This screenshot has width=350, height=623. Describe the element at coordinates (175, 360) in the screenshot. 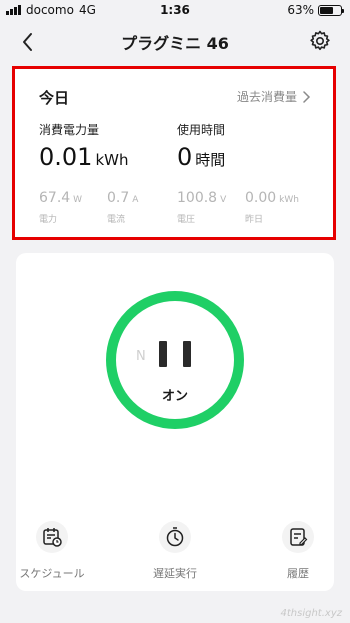

I see `power-toggle-button: N オン` at that location.